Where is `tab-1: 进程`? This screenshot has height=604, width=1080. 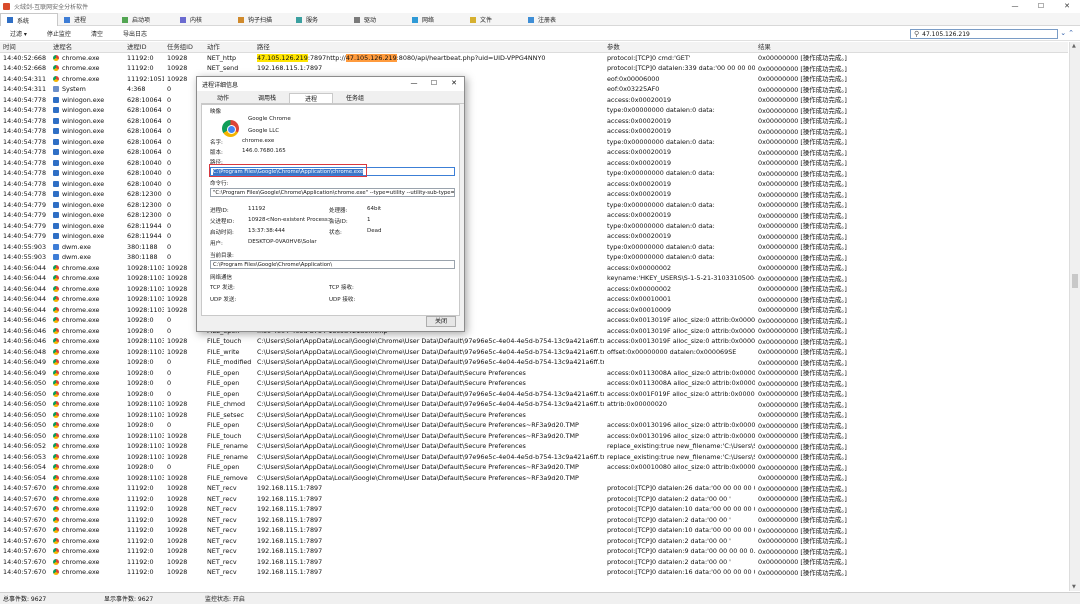 tab-1: 进程 is located at coordinates (87, 19).